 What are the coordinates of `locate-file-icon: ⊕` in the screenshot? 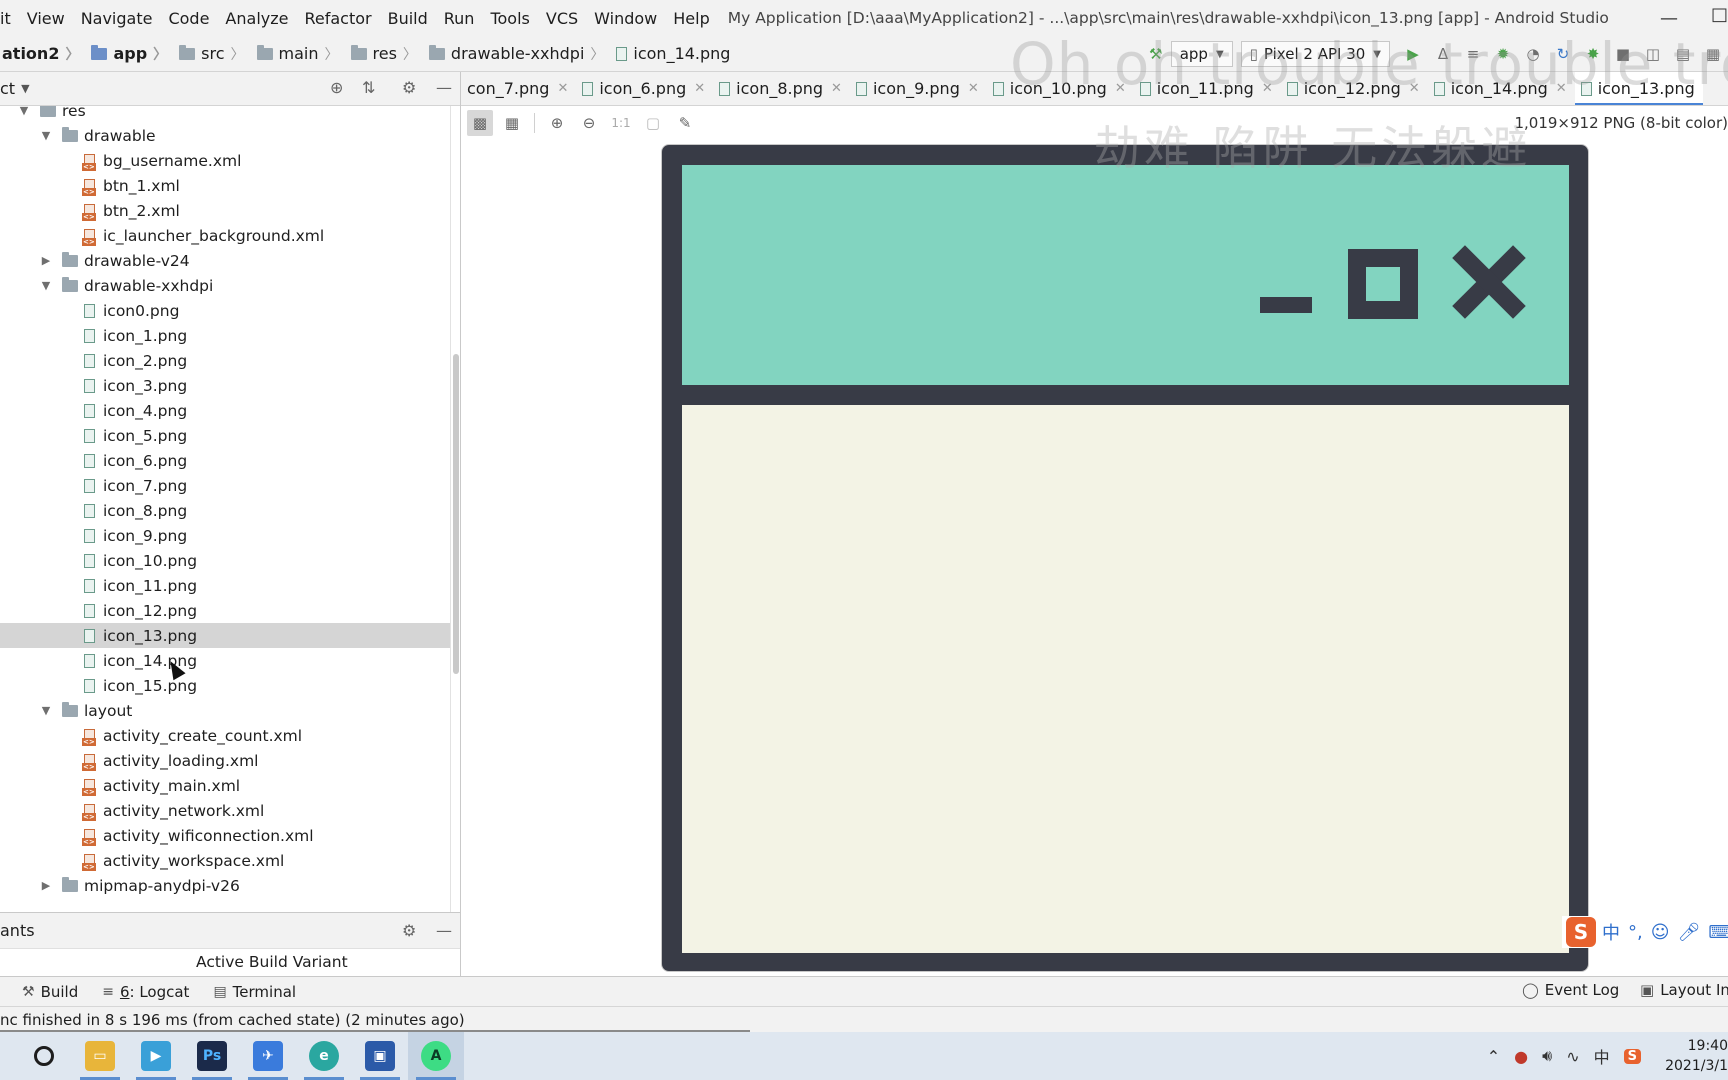 It's located at (336, 87).